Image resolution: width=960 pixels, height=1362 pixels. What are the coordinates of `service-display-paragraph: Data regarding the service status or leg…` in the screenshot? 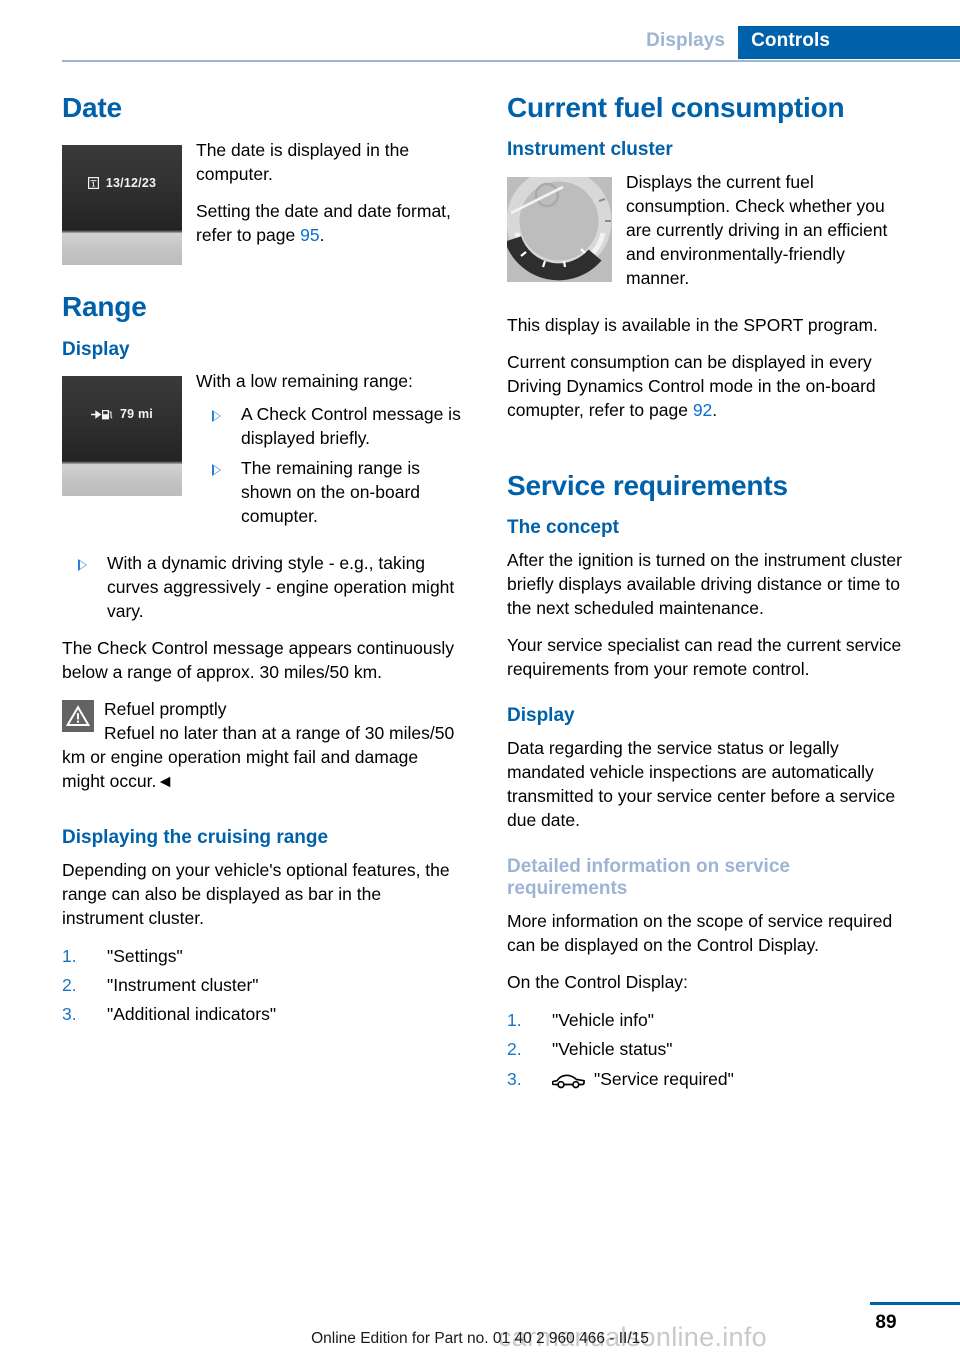 It's located at (701, 783).